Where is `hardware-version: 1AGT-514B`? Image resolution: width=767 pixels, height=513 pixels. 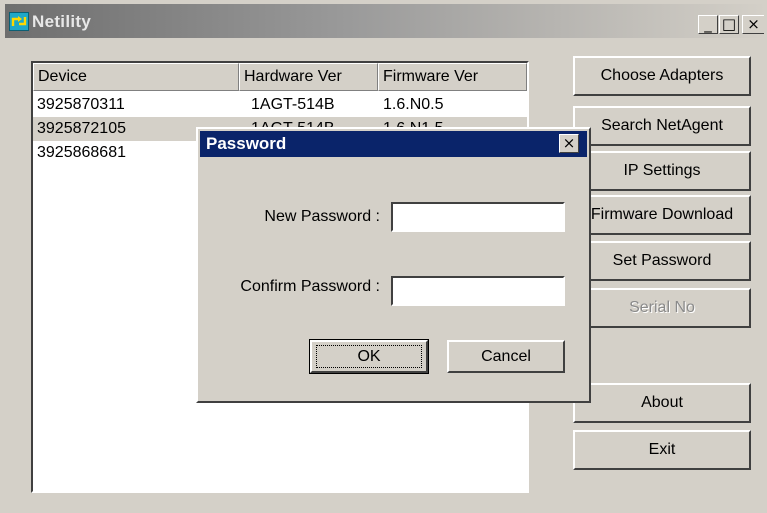 hardware-version: 1AGT-514B is located at coordinates (293, 104).